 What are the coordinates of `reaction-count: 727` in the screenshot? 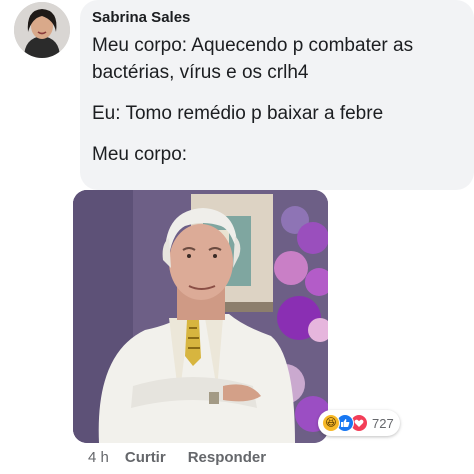 It's located at (383, 423).